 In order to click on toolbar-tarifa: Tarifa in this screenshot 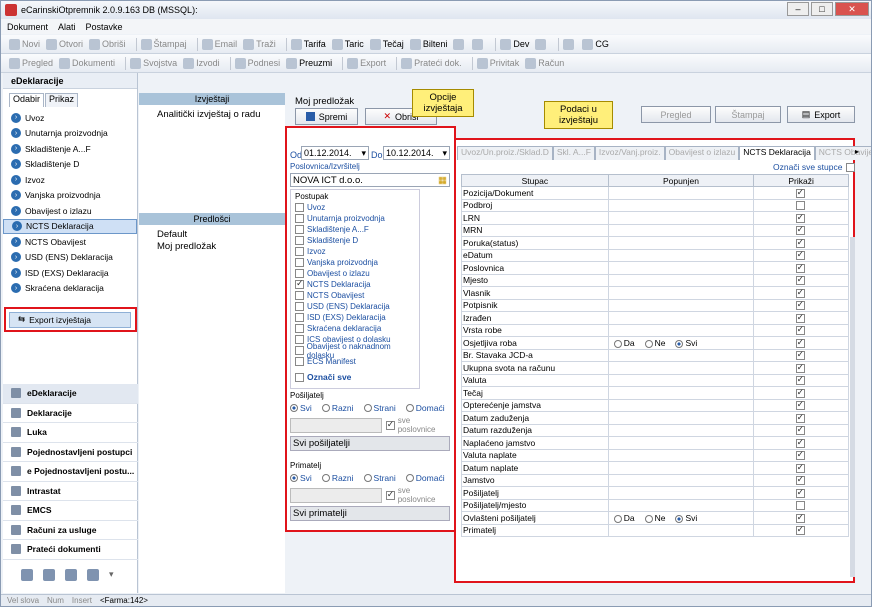, I will do `click(308, 44)`.